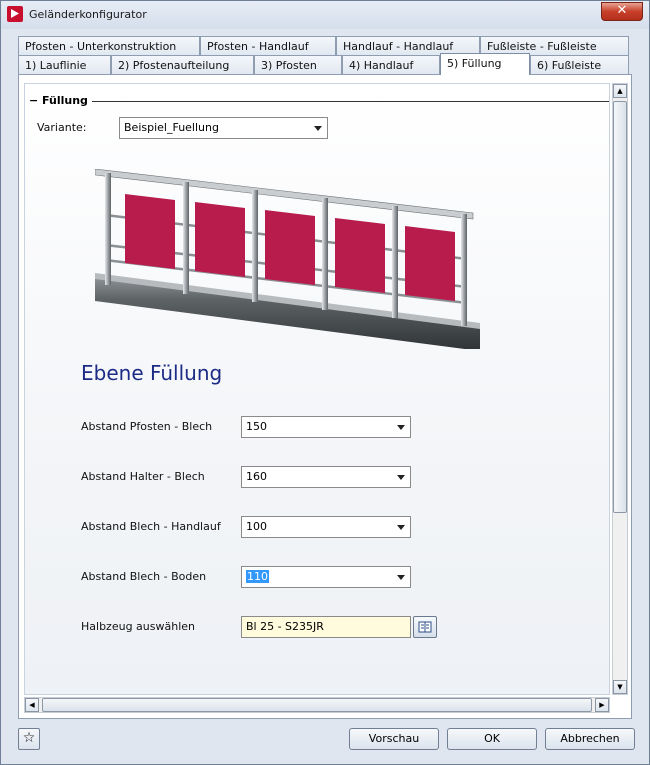  What do you see at coordinates (152, 373) in the screenshot?
I see `section-heading: Ebene Füllung` at bounding box center [152, 373].